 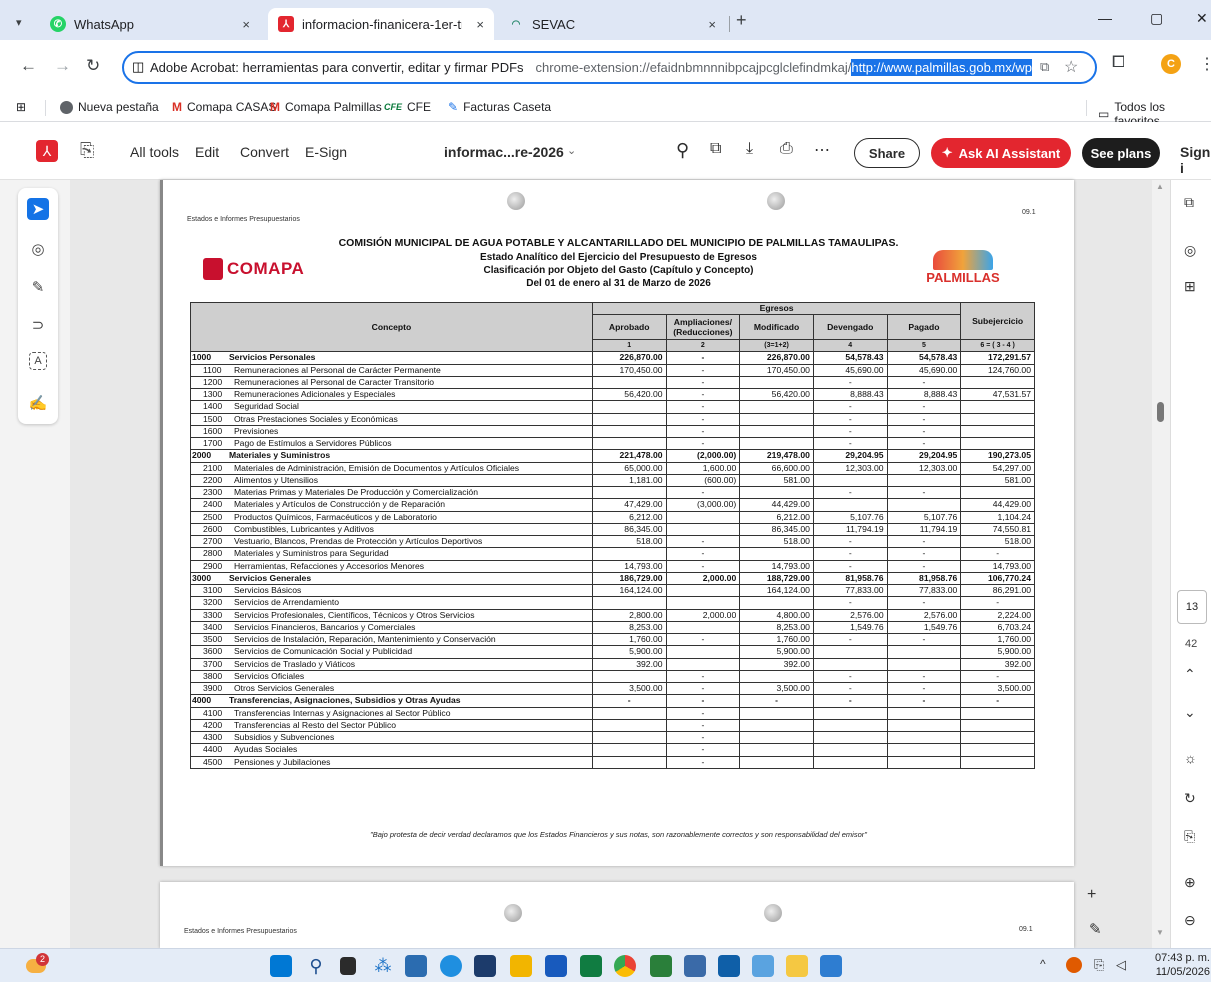 I want to click on menu-all-tools: All tools, so click(x=154, y=152).